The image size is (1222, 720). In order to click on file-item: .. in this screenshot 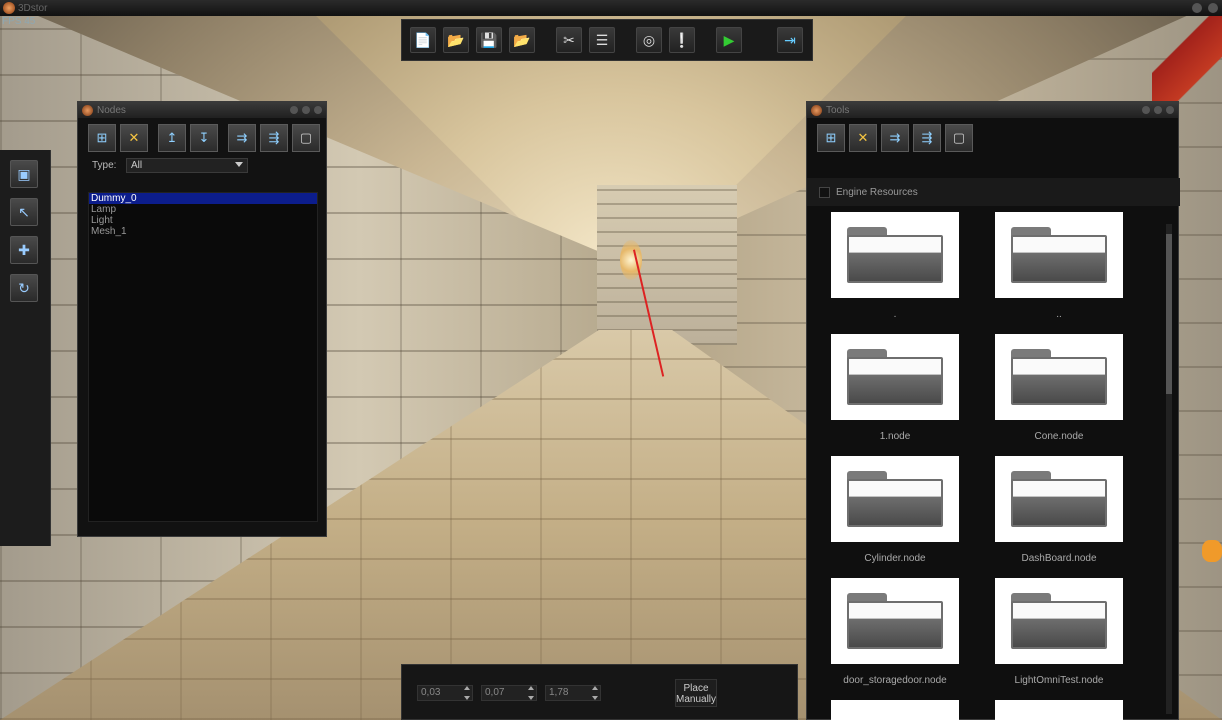, I will do `click(1059, 266)`.